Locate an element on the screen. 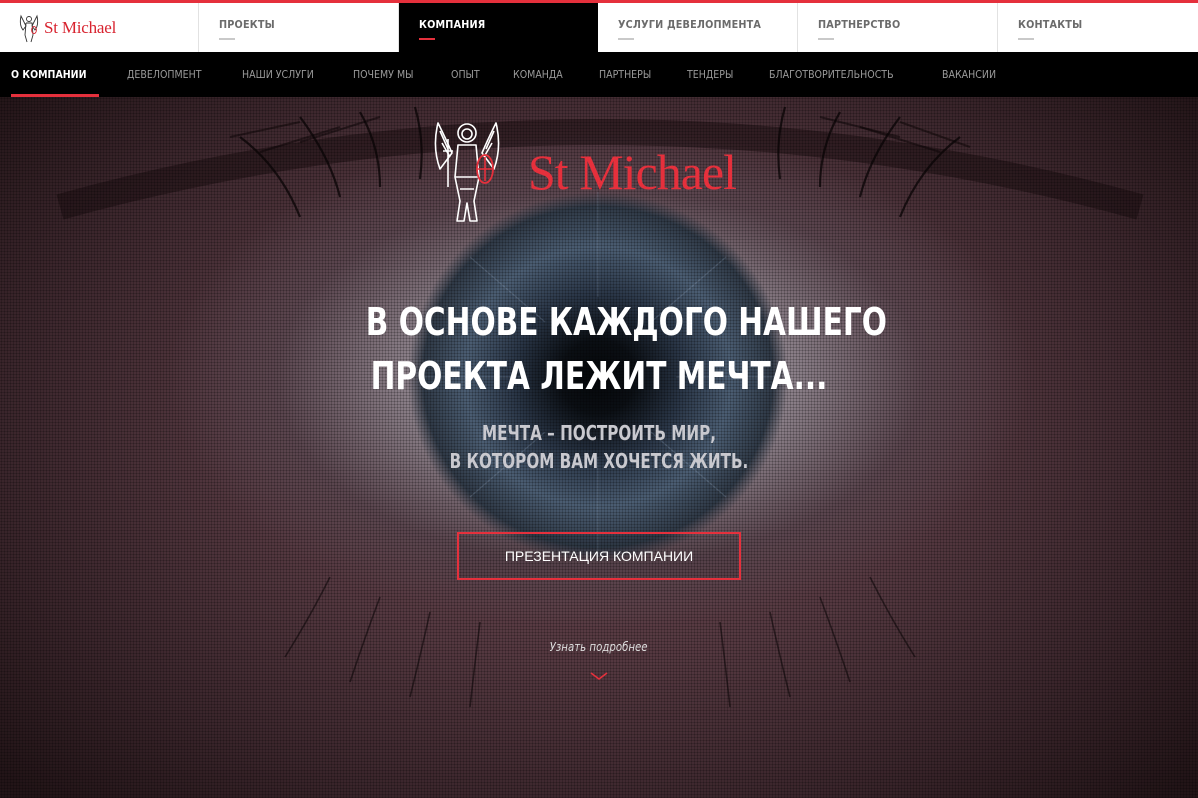 This screenshot has height=798, width=1198. topnav-item-projects: ПРОЕКТЫ is located at coordinates (299, 27).